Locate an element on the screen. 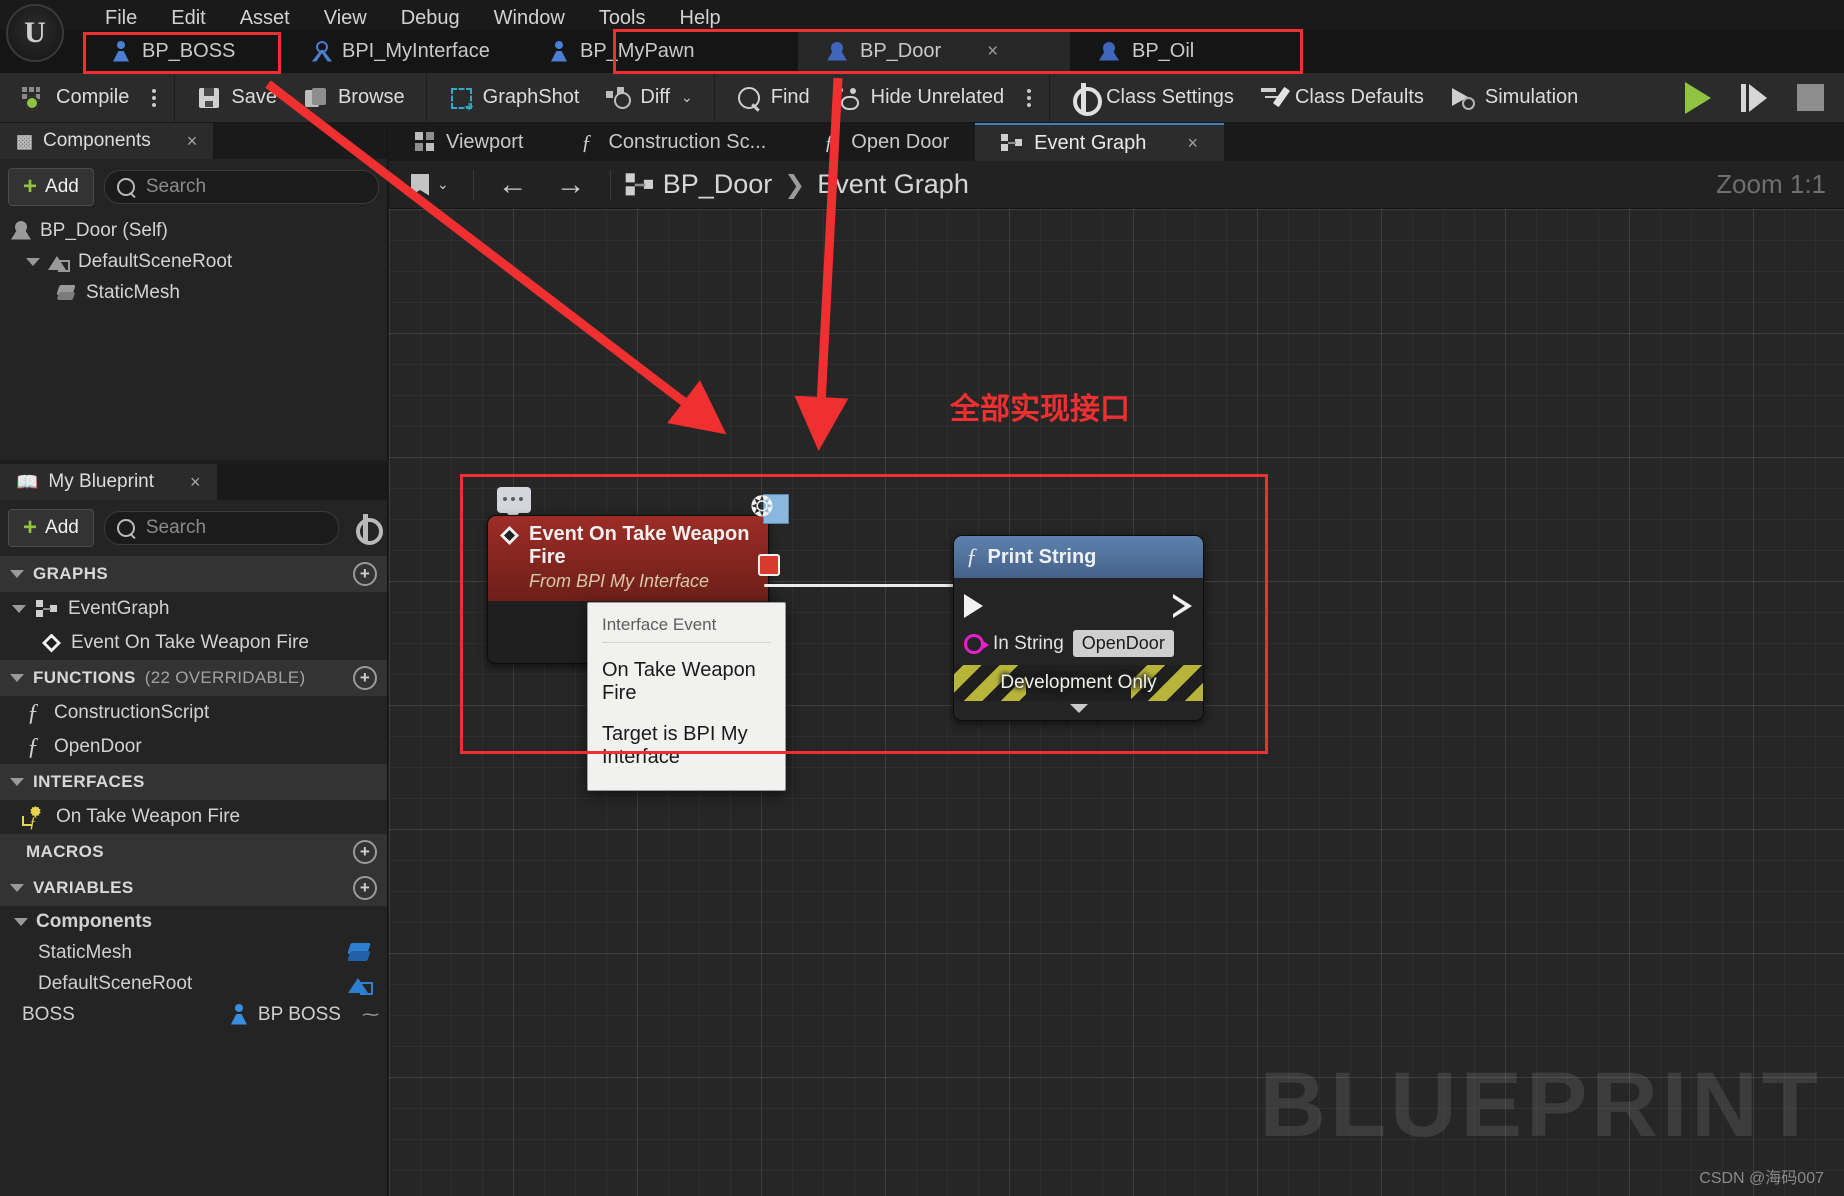 This screenshot has width=1844, height=1196. annotation-label: 全部实现接口 is located at coordinates (1040, 409).